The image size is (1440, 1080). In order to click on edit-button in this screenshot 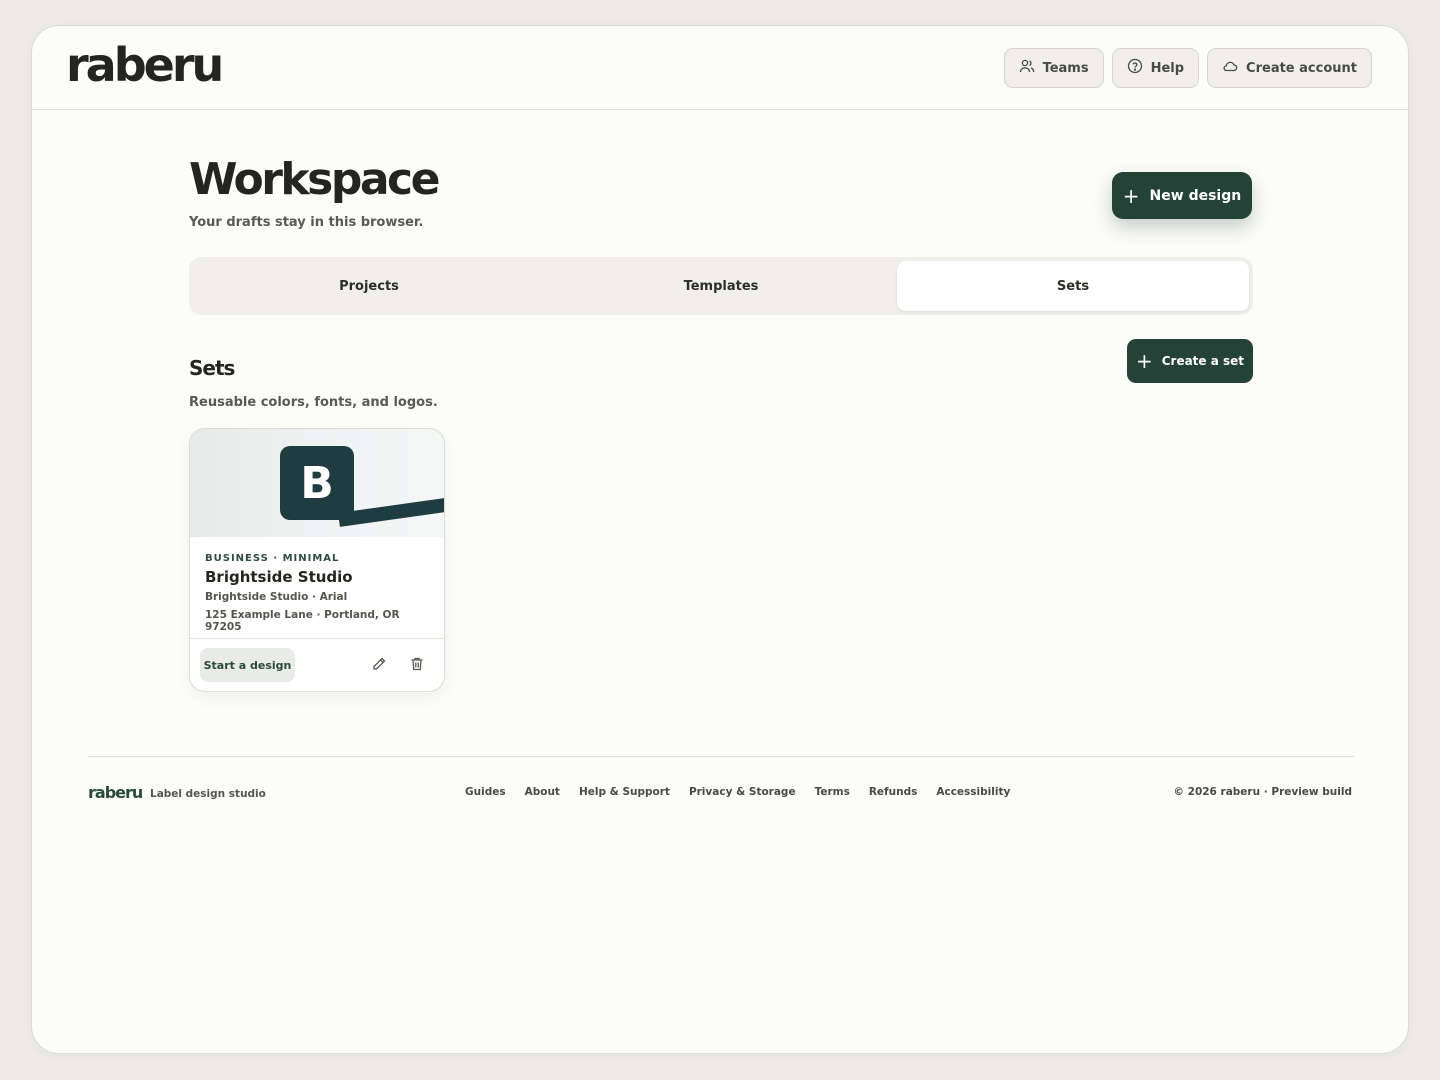, I will do `click(380, 665)`.